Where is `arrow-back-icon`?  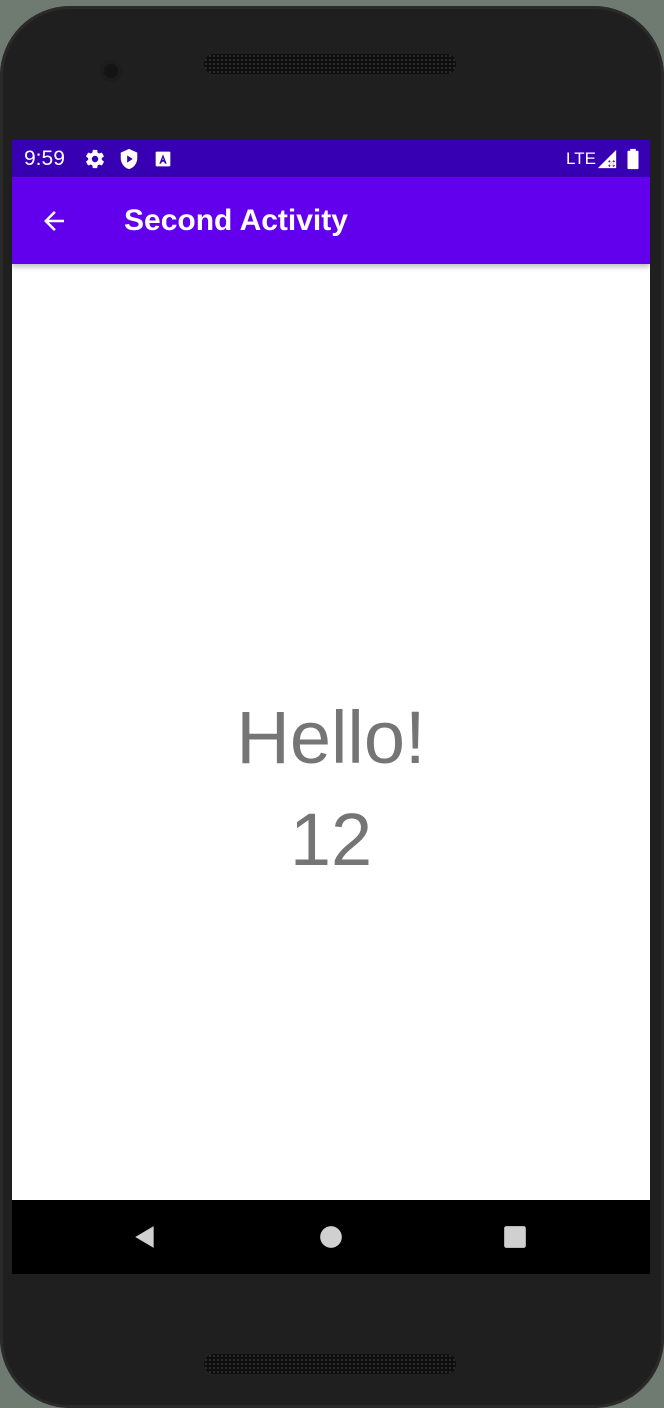
arrow-back-icon is located at coordinates (54, 221).